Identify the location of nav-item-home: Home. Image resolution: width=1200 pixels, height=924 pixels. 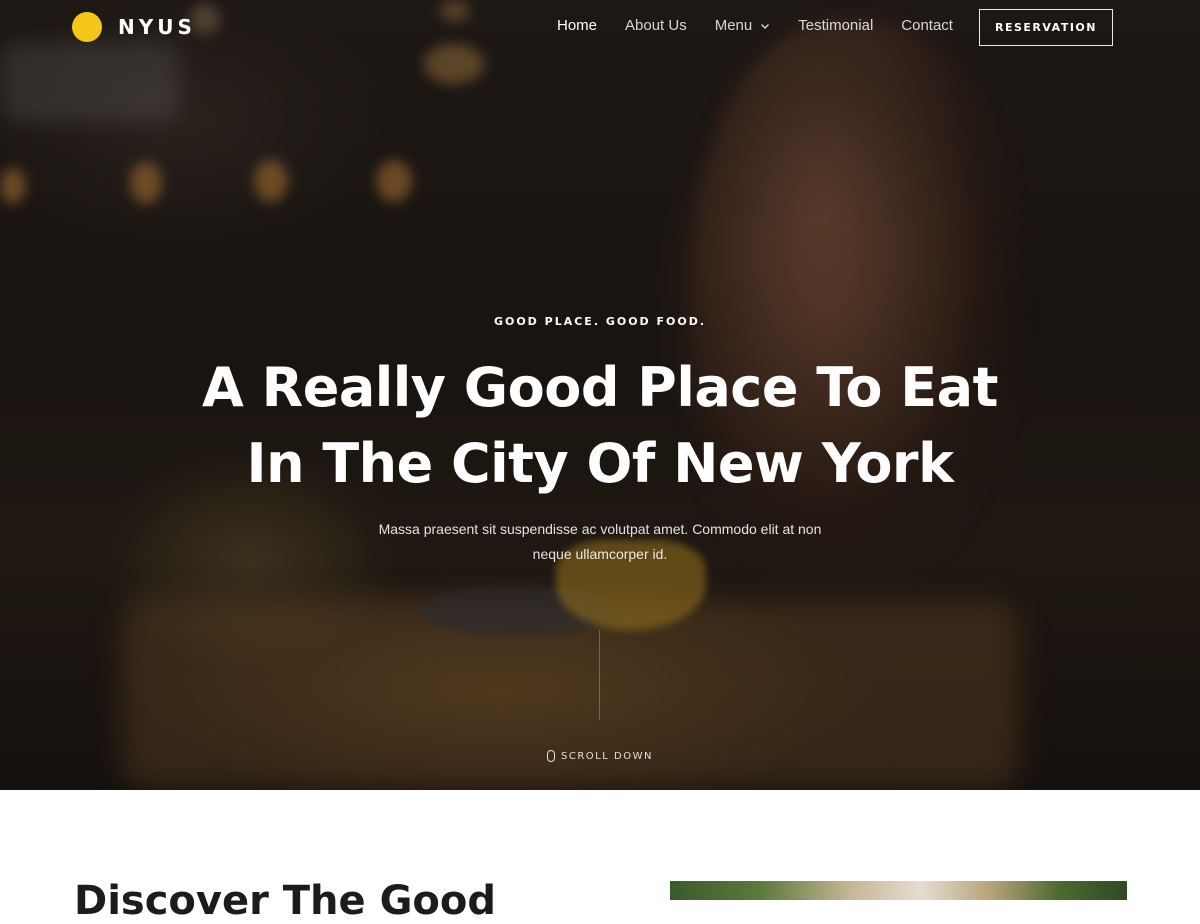
(577, 25).